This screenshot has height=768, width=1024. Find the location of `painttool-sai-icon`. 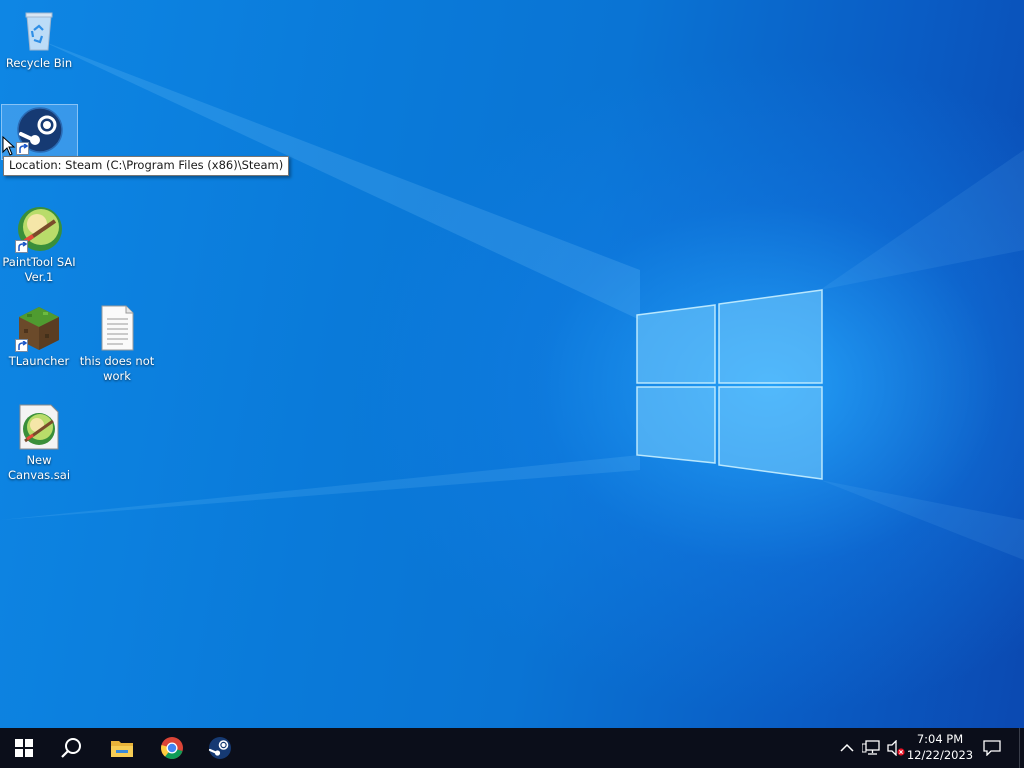

painttool-sai-icon is located at coordinates (39, 229).